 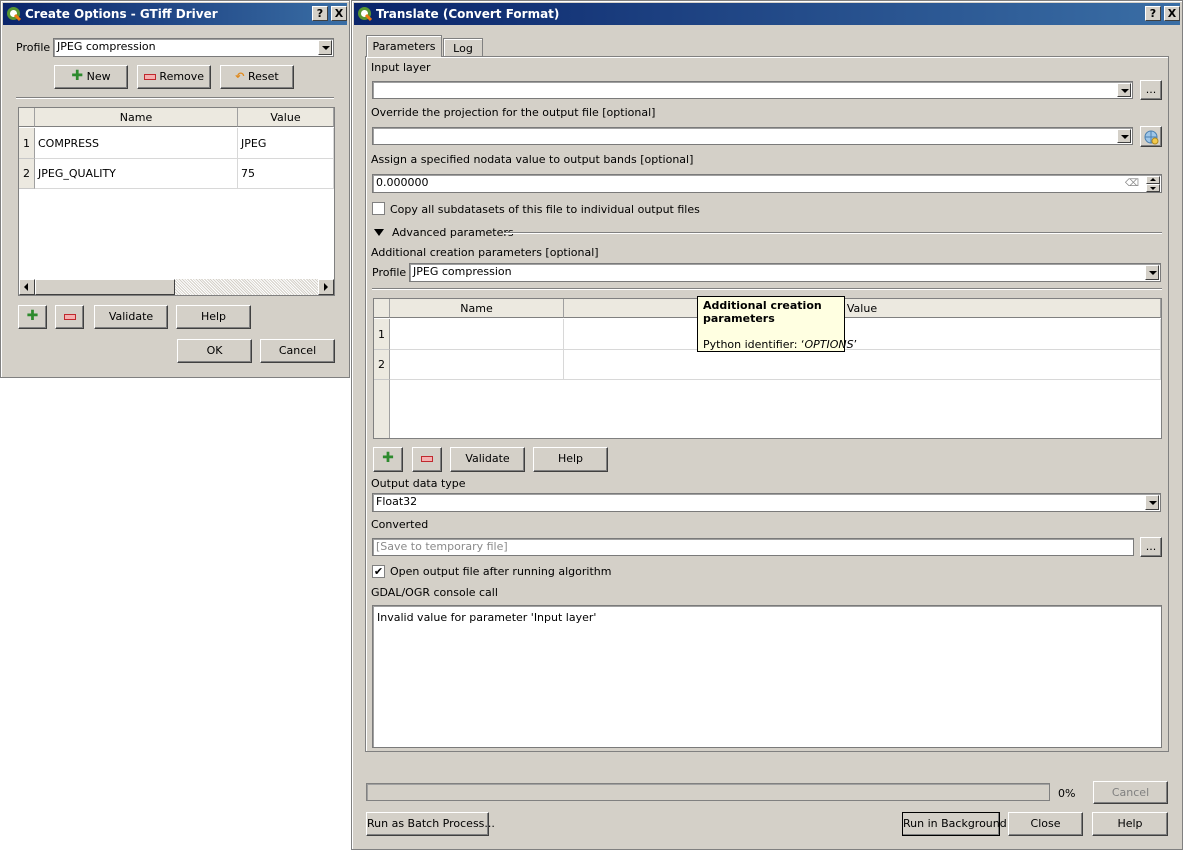 What do you see at coordinates (214, 351) in the screenshot?
I see `ok-button: OK` at bounding box center [214, 351].